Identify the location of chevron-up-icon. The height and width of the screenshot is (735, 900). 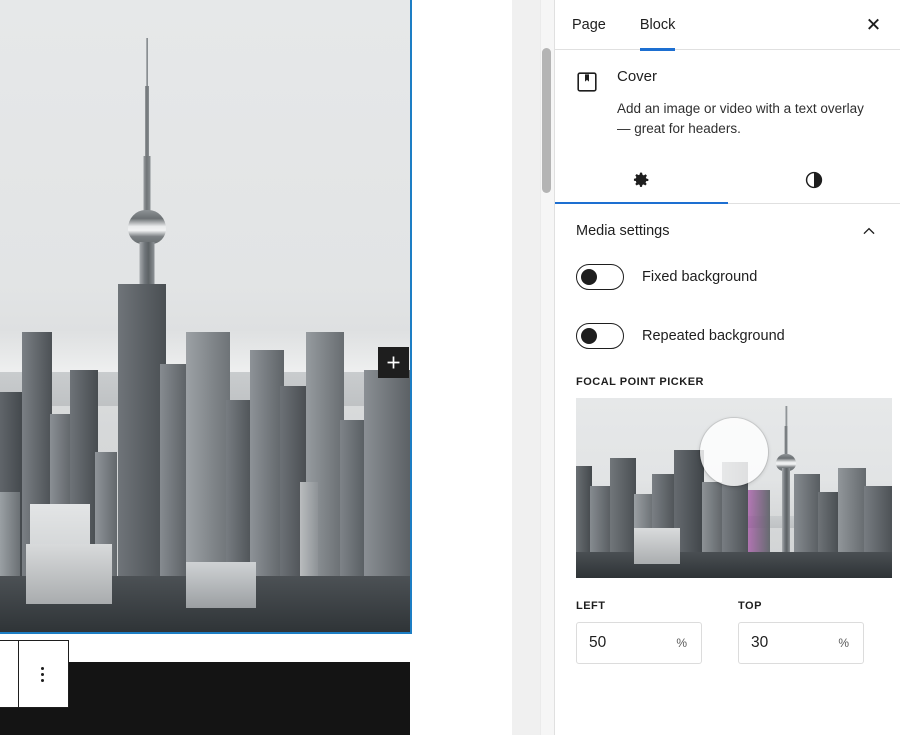
(869, 231).